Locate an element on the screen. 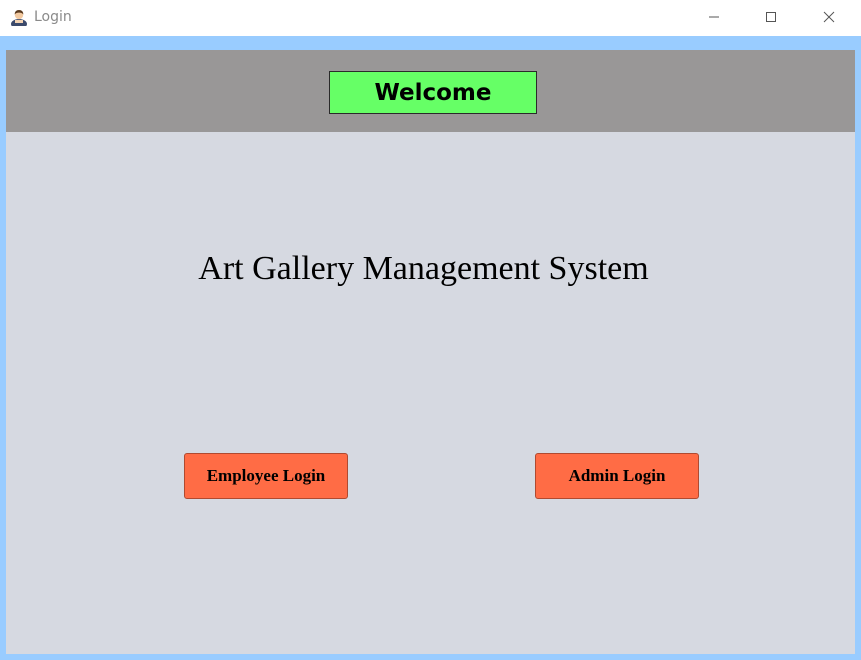  maximize-button is located at coordinates (771, 17).